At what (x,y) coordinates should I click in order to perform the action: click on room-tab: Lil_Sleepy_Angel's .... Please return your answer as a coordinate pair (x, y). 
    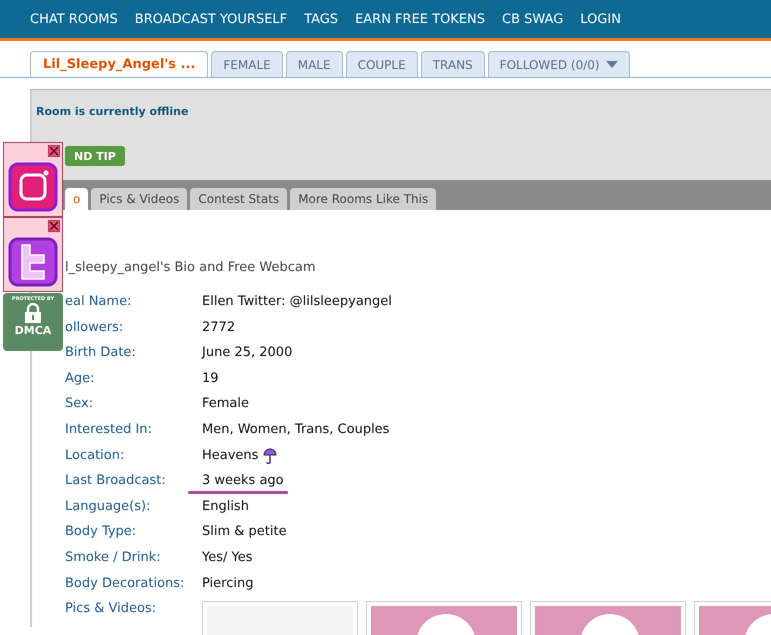
    Looking at the image, I should click on (119, 64).